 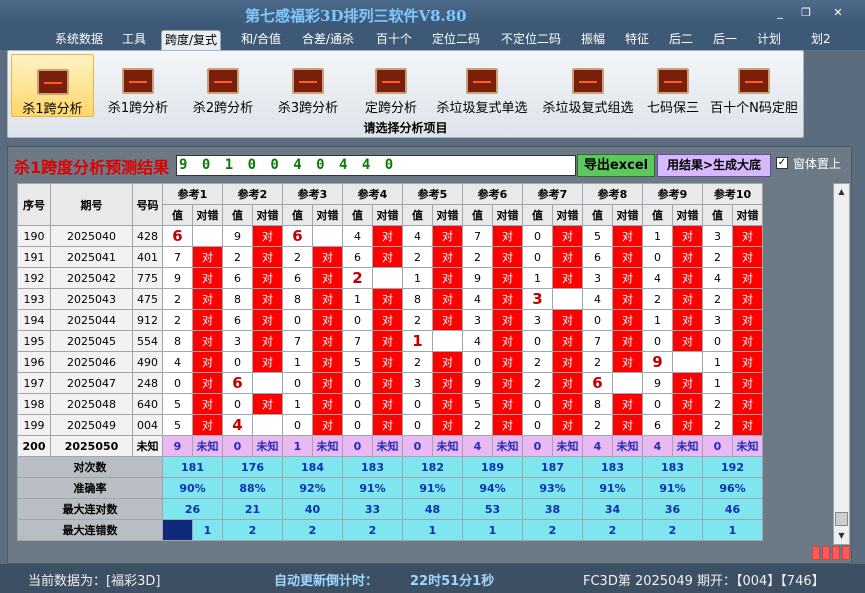 I want to click on maximize-button: ❐, so click(x=806, y=13).